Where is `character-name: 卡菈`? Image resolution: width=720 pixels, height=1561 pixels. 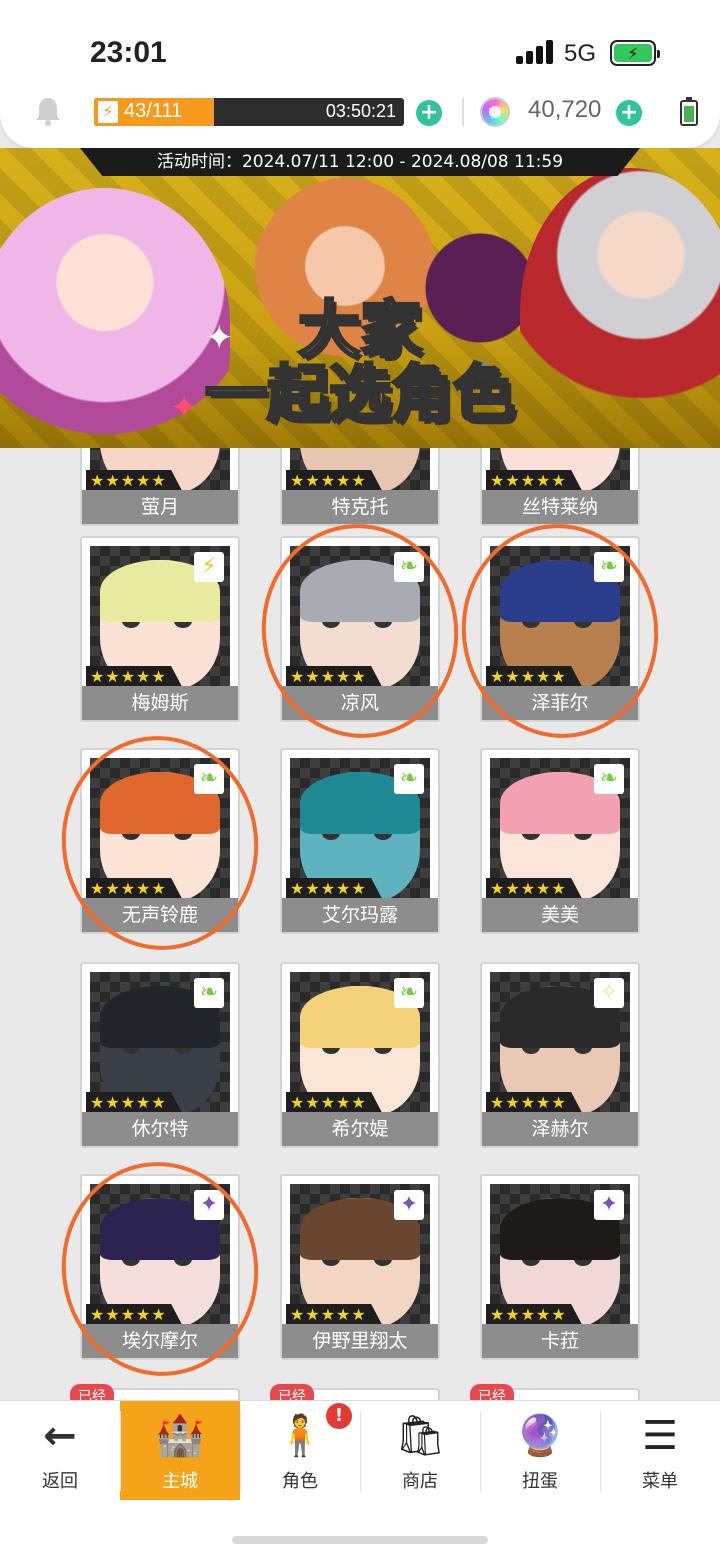
character-name: 卡菈 is located at coordinates (560, 1341).